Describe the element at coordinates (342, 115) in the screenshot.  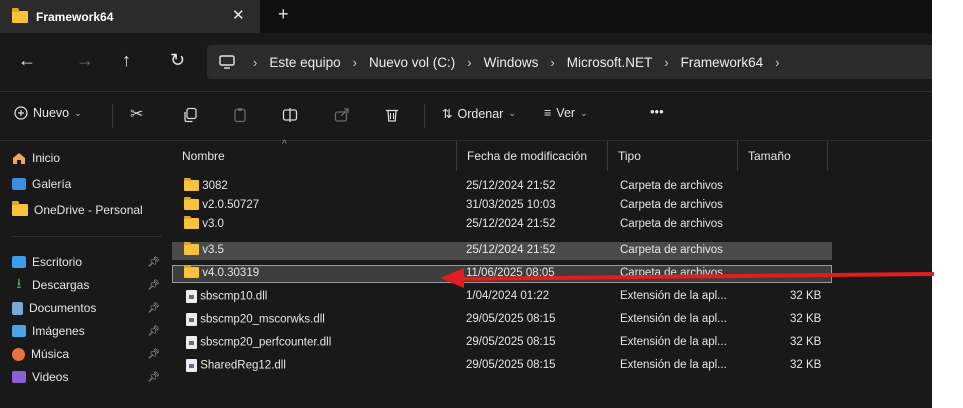
I see `share-icon` at that location.